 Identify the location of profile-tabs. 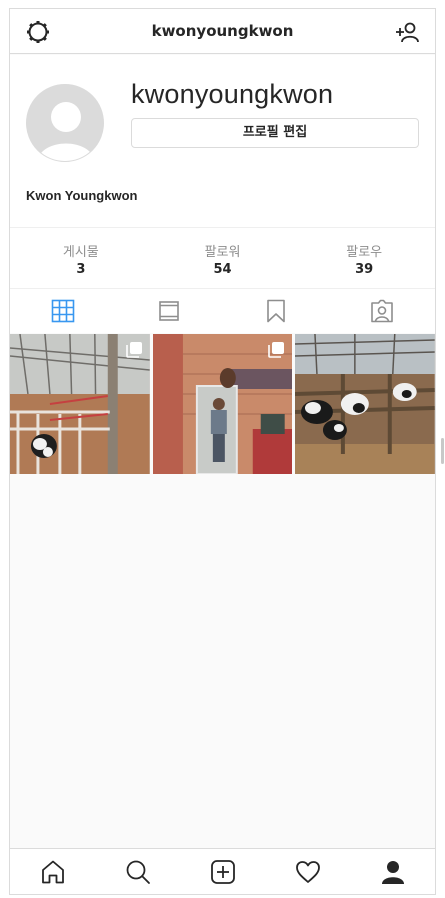
(222, 311).